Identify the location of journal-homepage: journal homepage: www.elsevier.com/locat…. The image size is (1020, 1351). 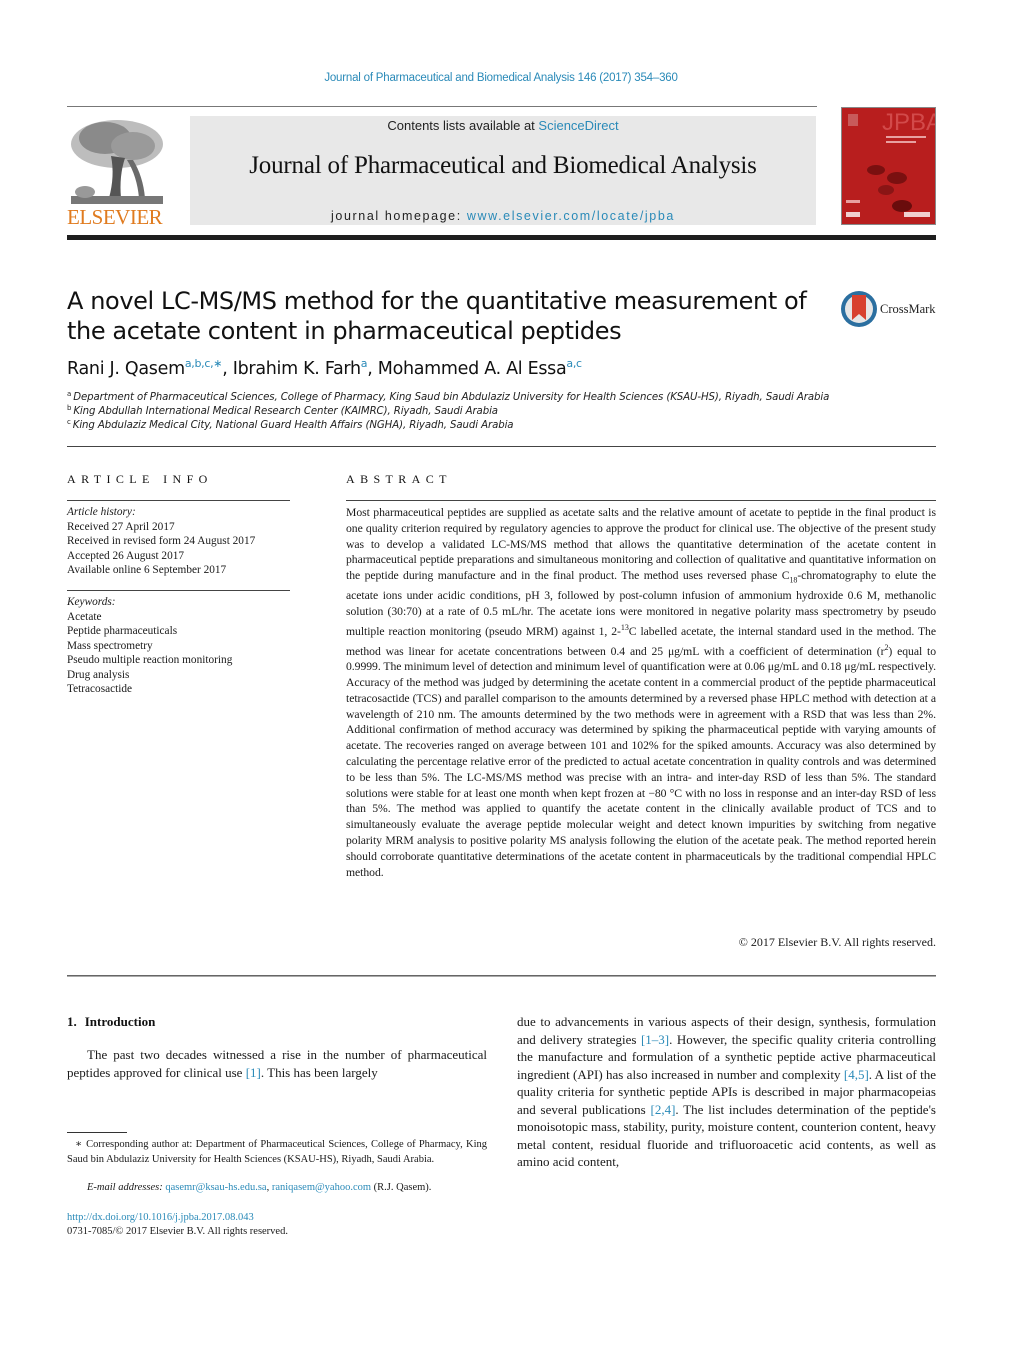
(503, 216).